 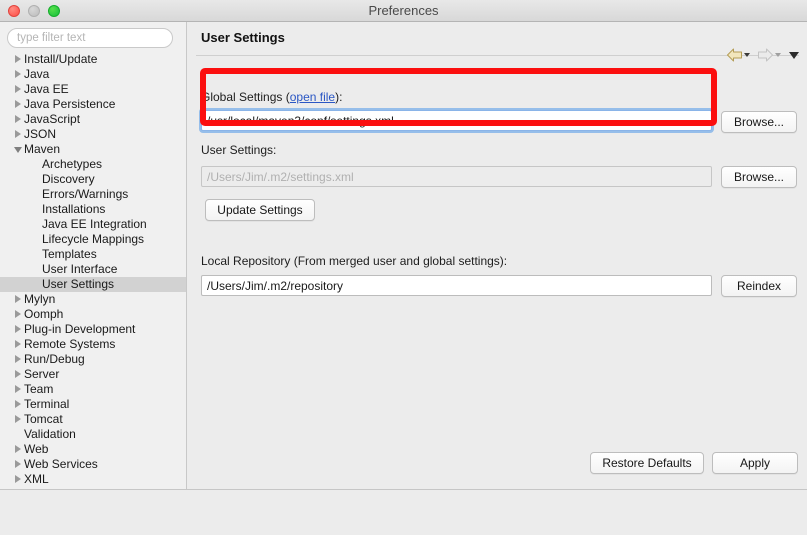 What do you see at coordinates (40, 134) in the screenshot?
I see `sidebar-item-label: JSON` at bounding box center [40, 134].